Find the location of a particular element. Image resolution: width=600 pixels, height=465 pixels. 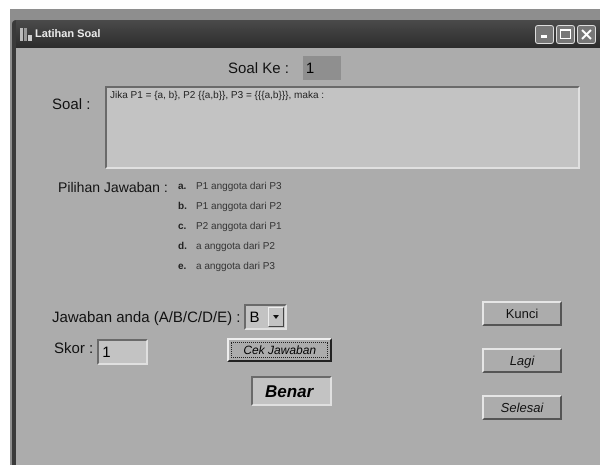

choice-letter: d. is located at coordinates (183, 246).